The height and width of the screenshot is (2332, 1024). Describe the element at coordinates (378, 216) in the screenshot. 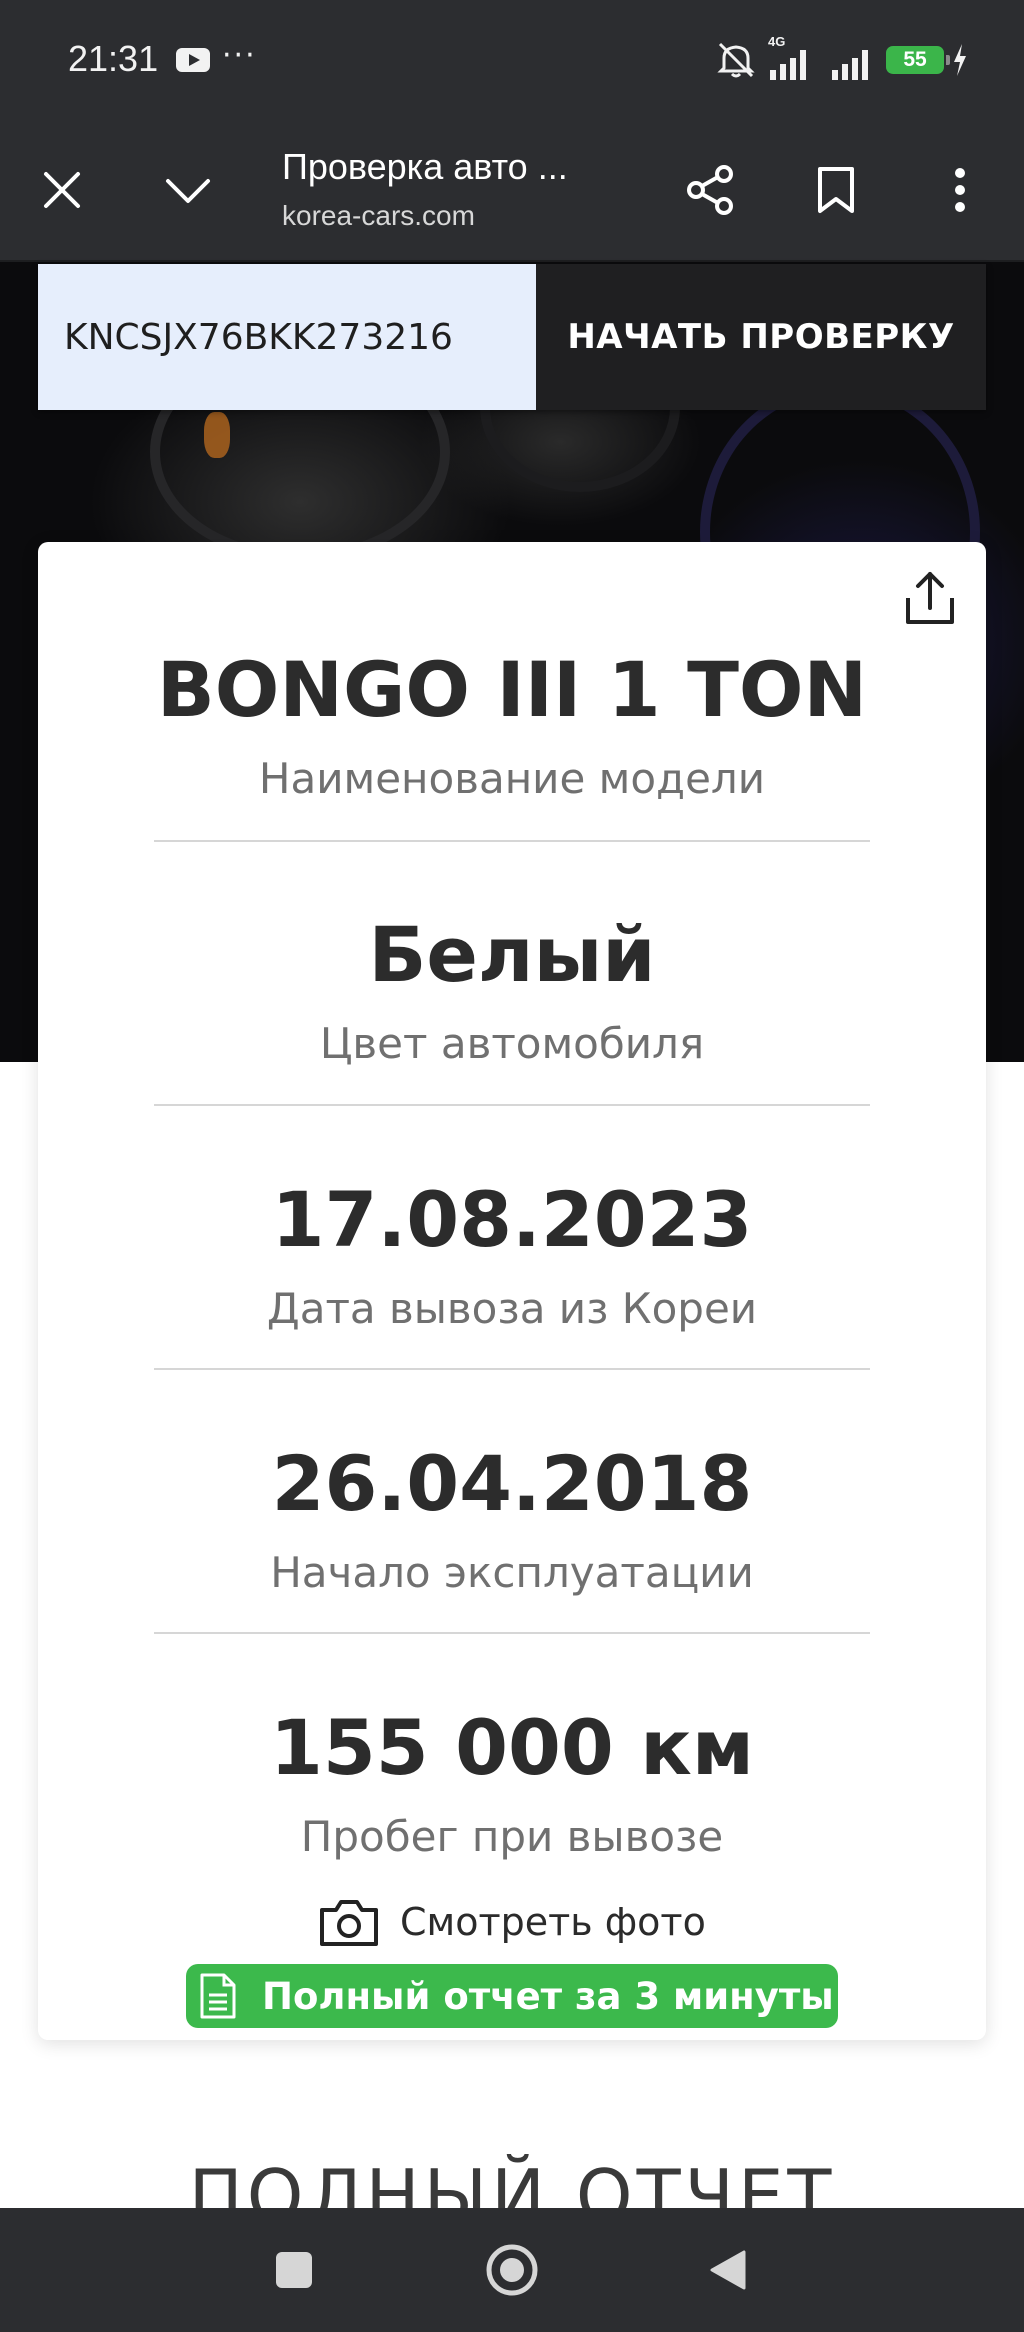

I see `page-url: korea-cars.com` at that location.